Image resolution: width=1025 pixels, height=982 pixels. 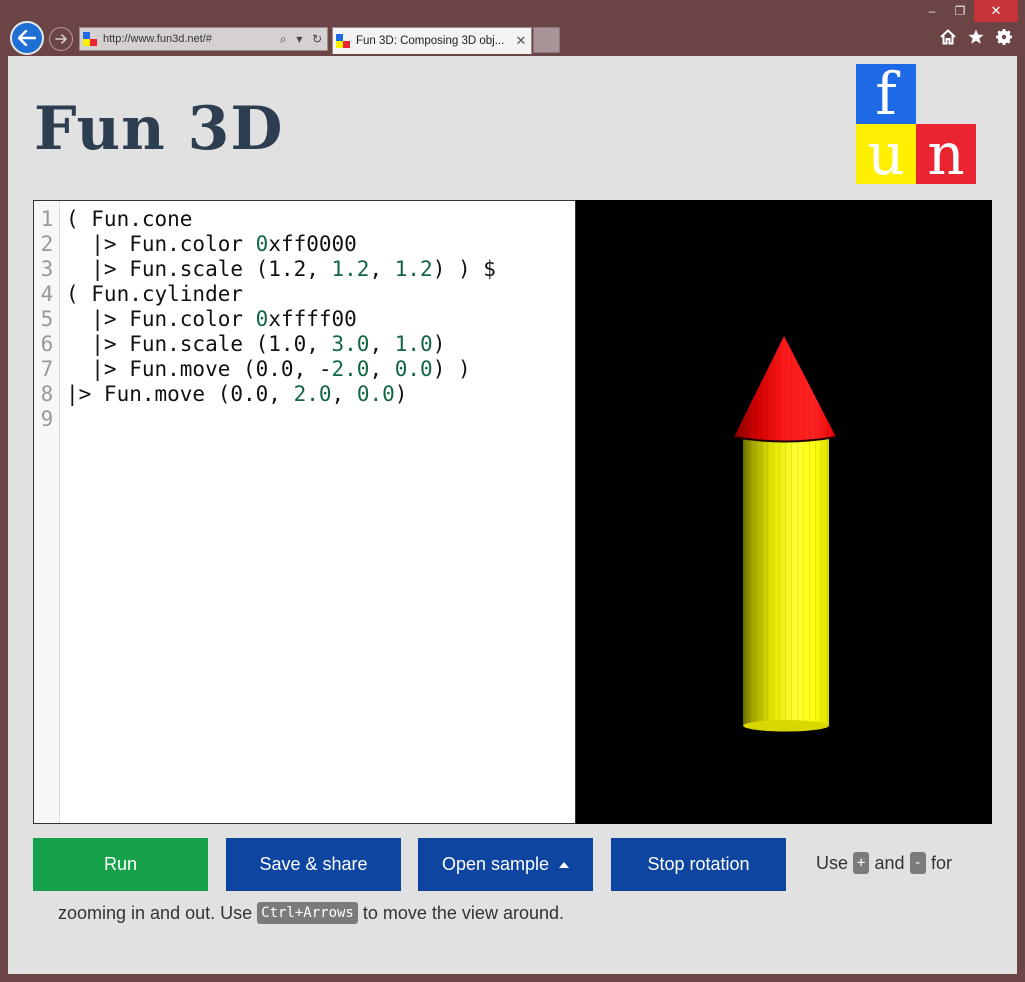 What do you see at coordinates (283, 39) in the screenshot?
I see `search-icon: ⌕` at bounding box center [283, 39].